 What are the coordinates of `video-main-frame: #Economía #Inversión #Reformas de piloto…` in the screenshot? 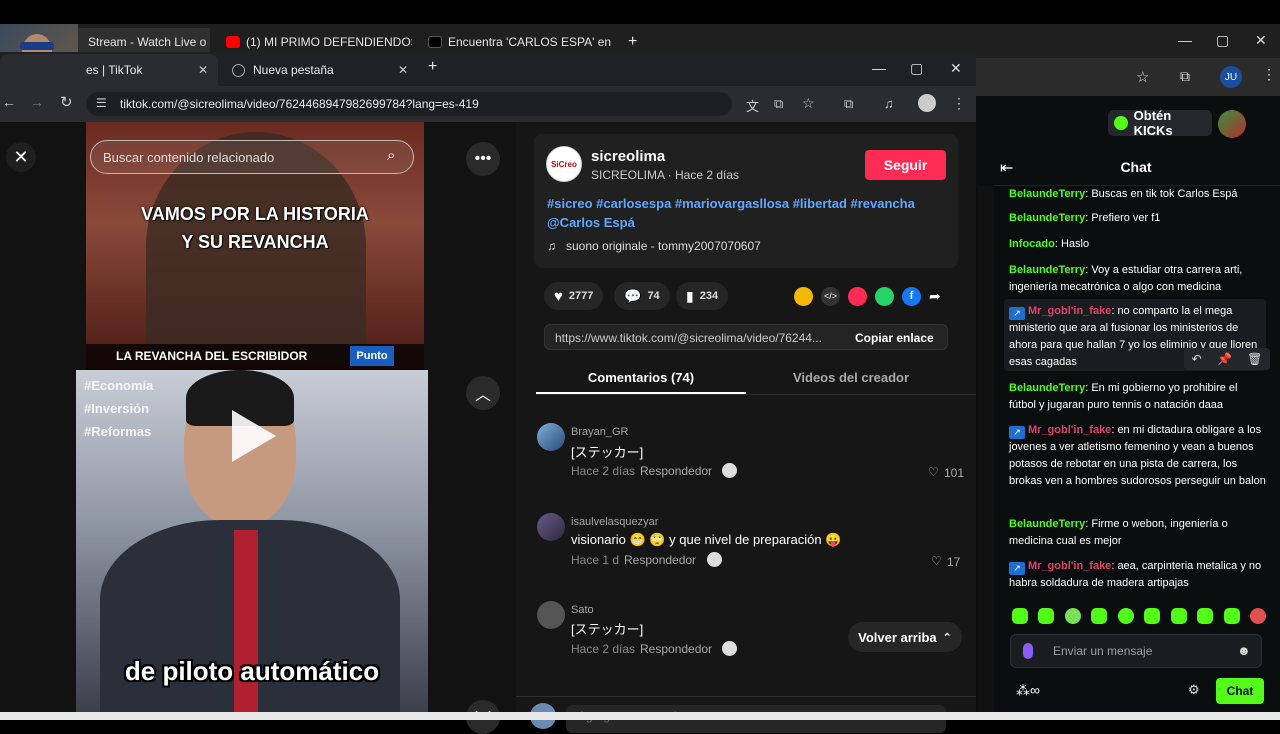 It's located at (252, 542).